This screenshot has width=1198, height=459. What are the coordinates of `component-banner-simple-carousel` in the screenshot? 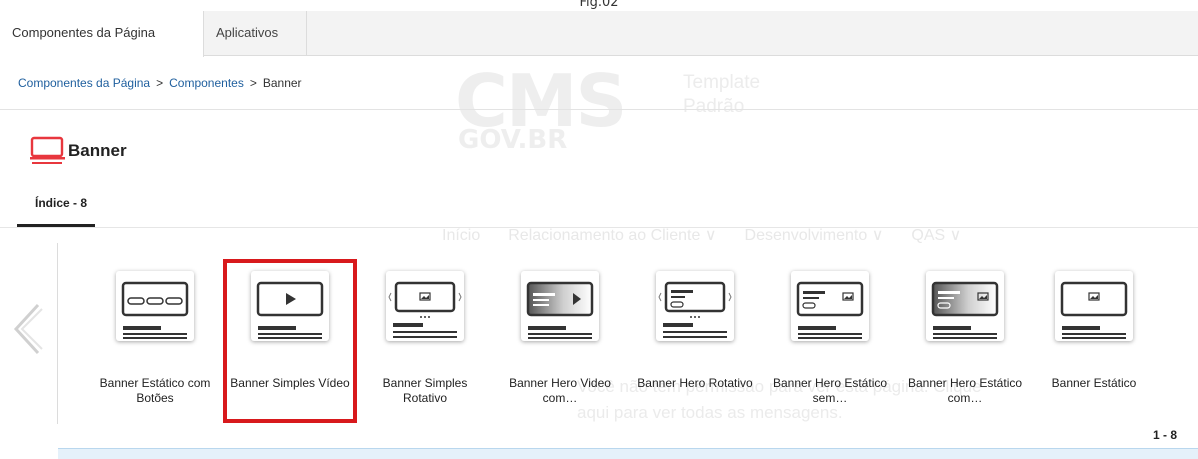 It's located at (425, 306).